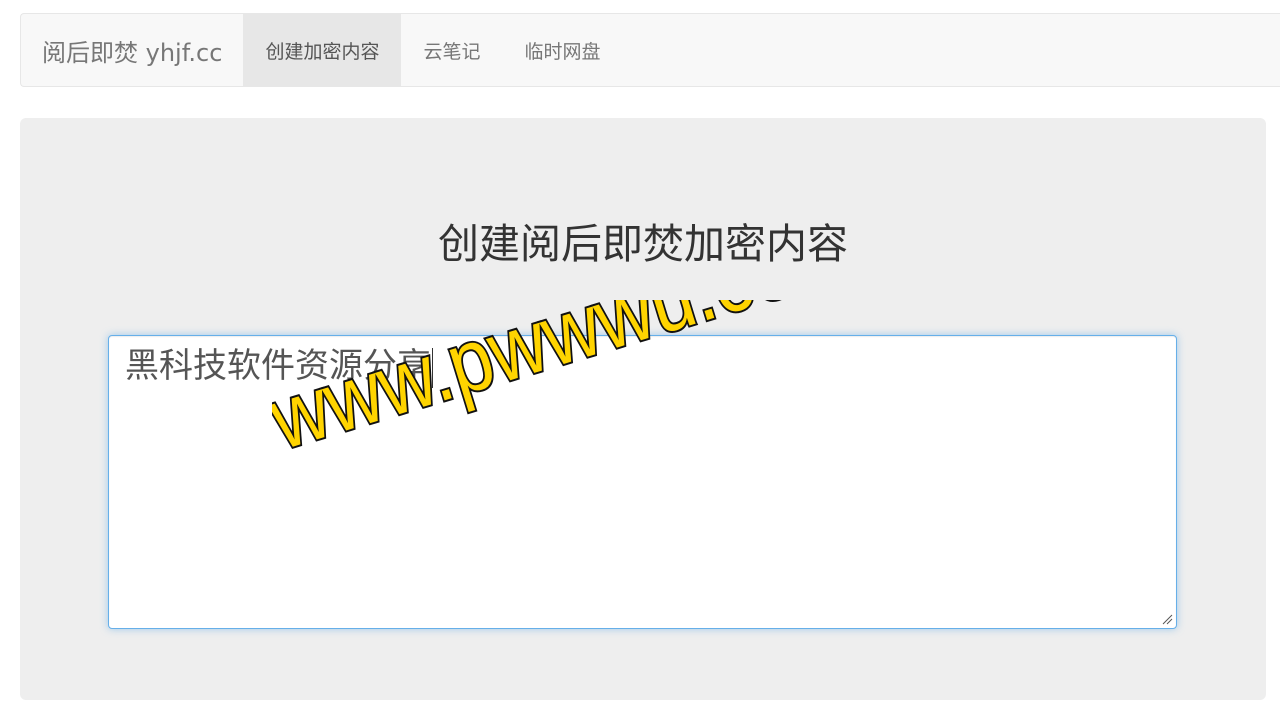 The height and width of the screenshot is (713, 1280). Describe the element at coordinates (562, 50) in the screenshot. I see `nav-item-temp-disk: 临时网盘` at that location.